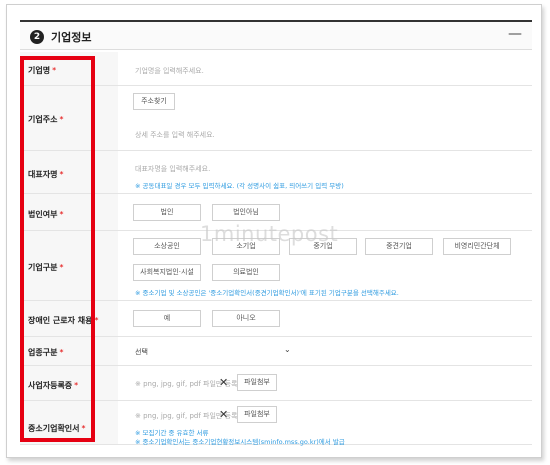 Image resolution: width=550 pixels, height=465 pixels. Describe the element at coordinates (169, 71) in the screenshot. I see `company-name-input: 기업명을 입력해주세요.` at that location.